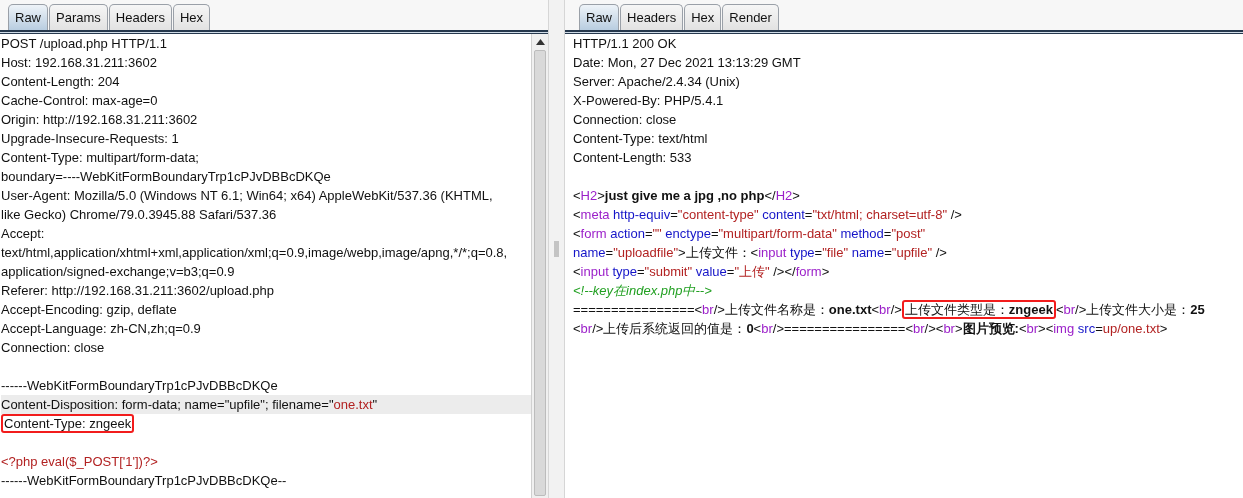 This screenshot has width=1243, height=498. Describe the element at coordinates (84, 44) in the screenshot. I see `code-line: POST /upload.php HTTP/1.1` at that location.